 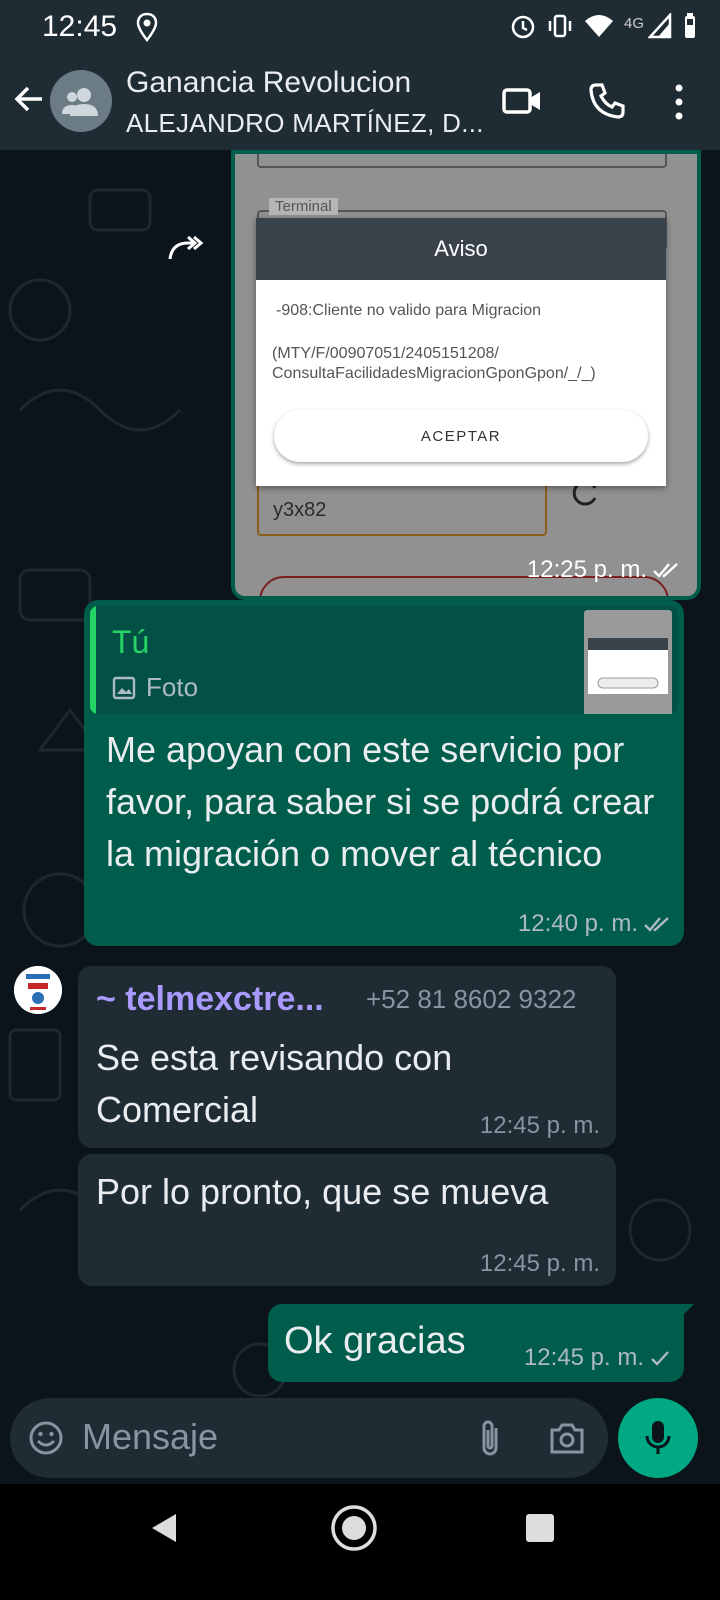 What do you see at coordinates (360, 26) in the screenshot?
I see `status-bar: 12:45 4G` at bounding box center [360, 26].